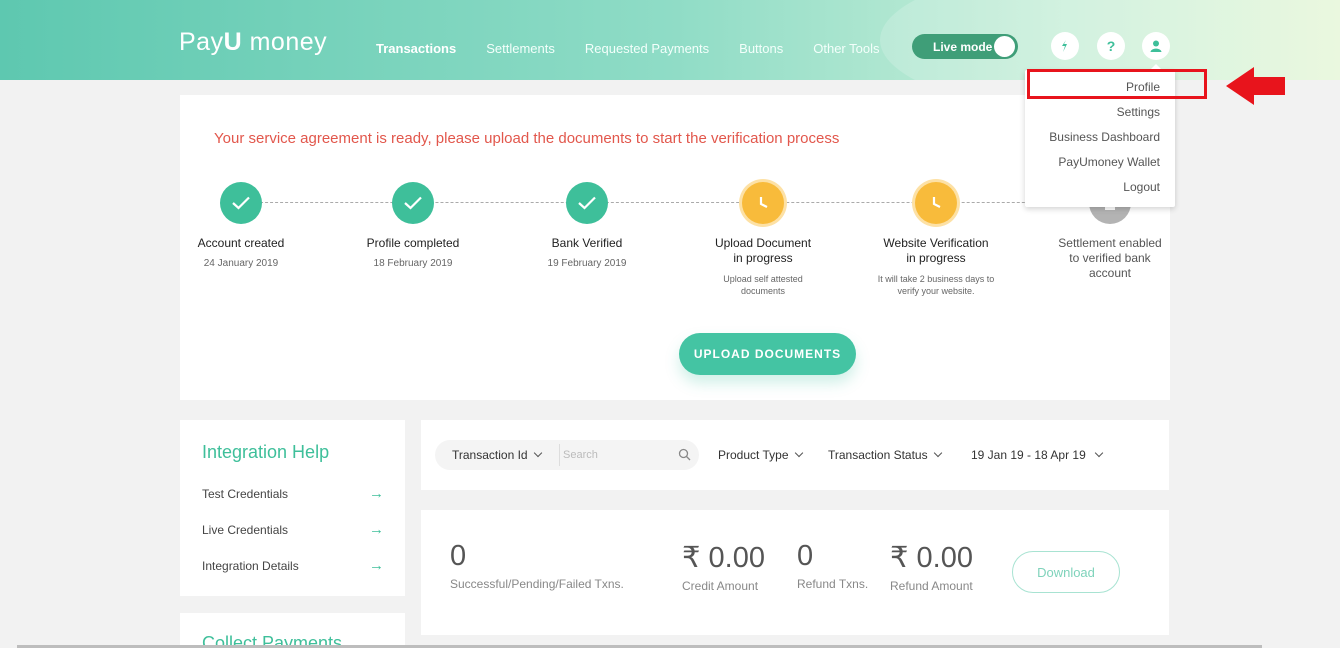  Describe the element at coordinates (1109, 162) in the screenshot. I see `menu-item-wallet: PayUmoney Wallet` at that location.